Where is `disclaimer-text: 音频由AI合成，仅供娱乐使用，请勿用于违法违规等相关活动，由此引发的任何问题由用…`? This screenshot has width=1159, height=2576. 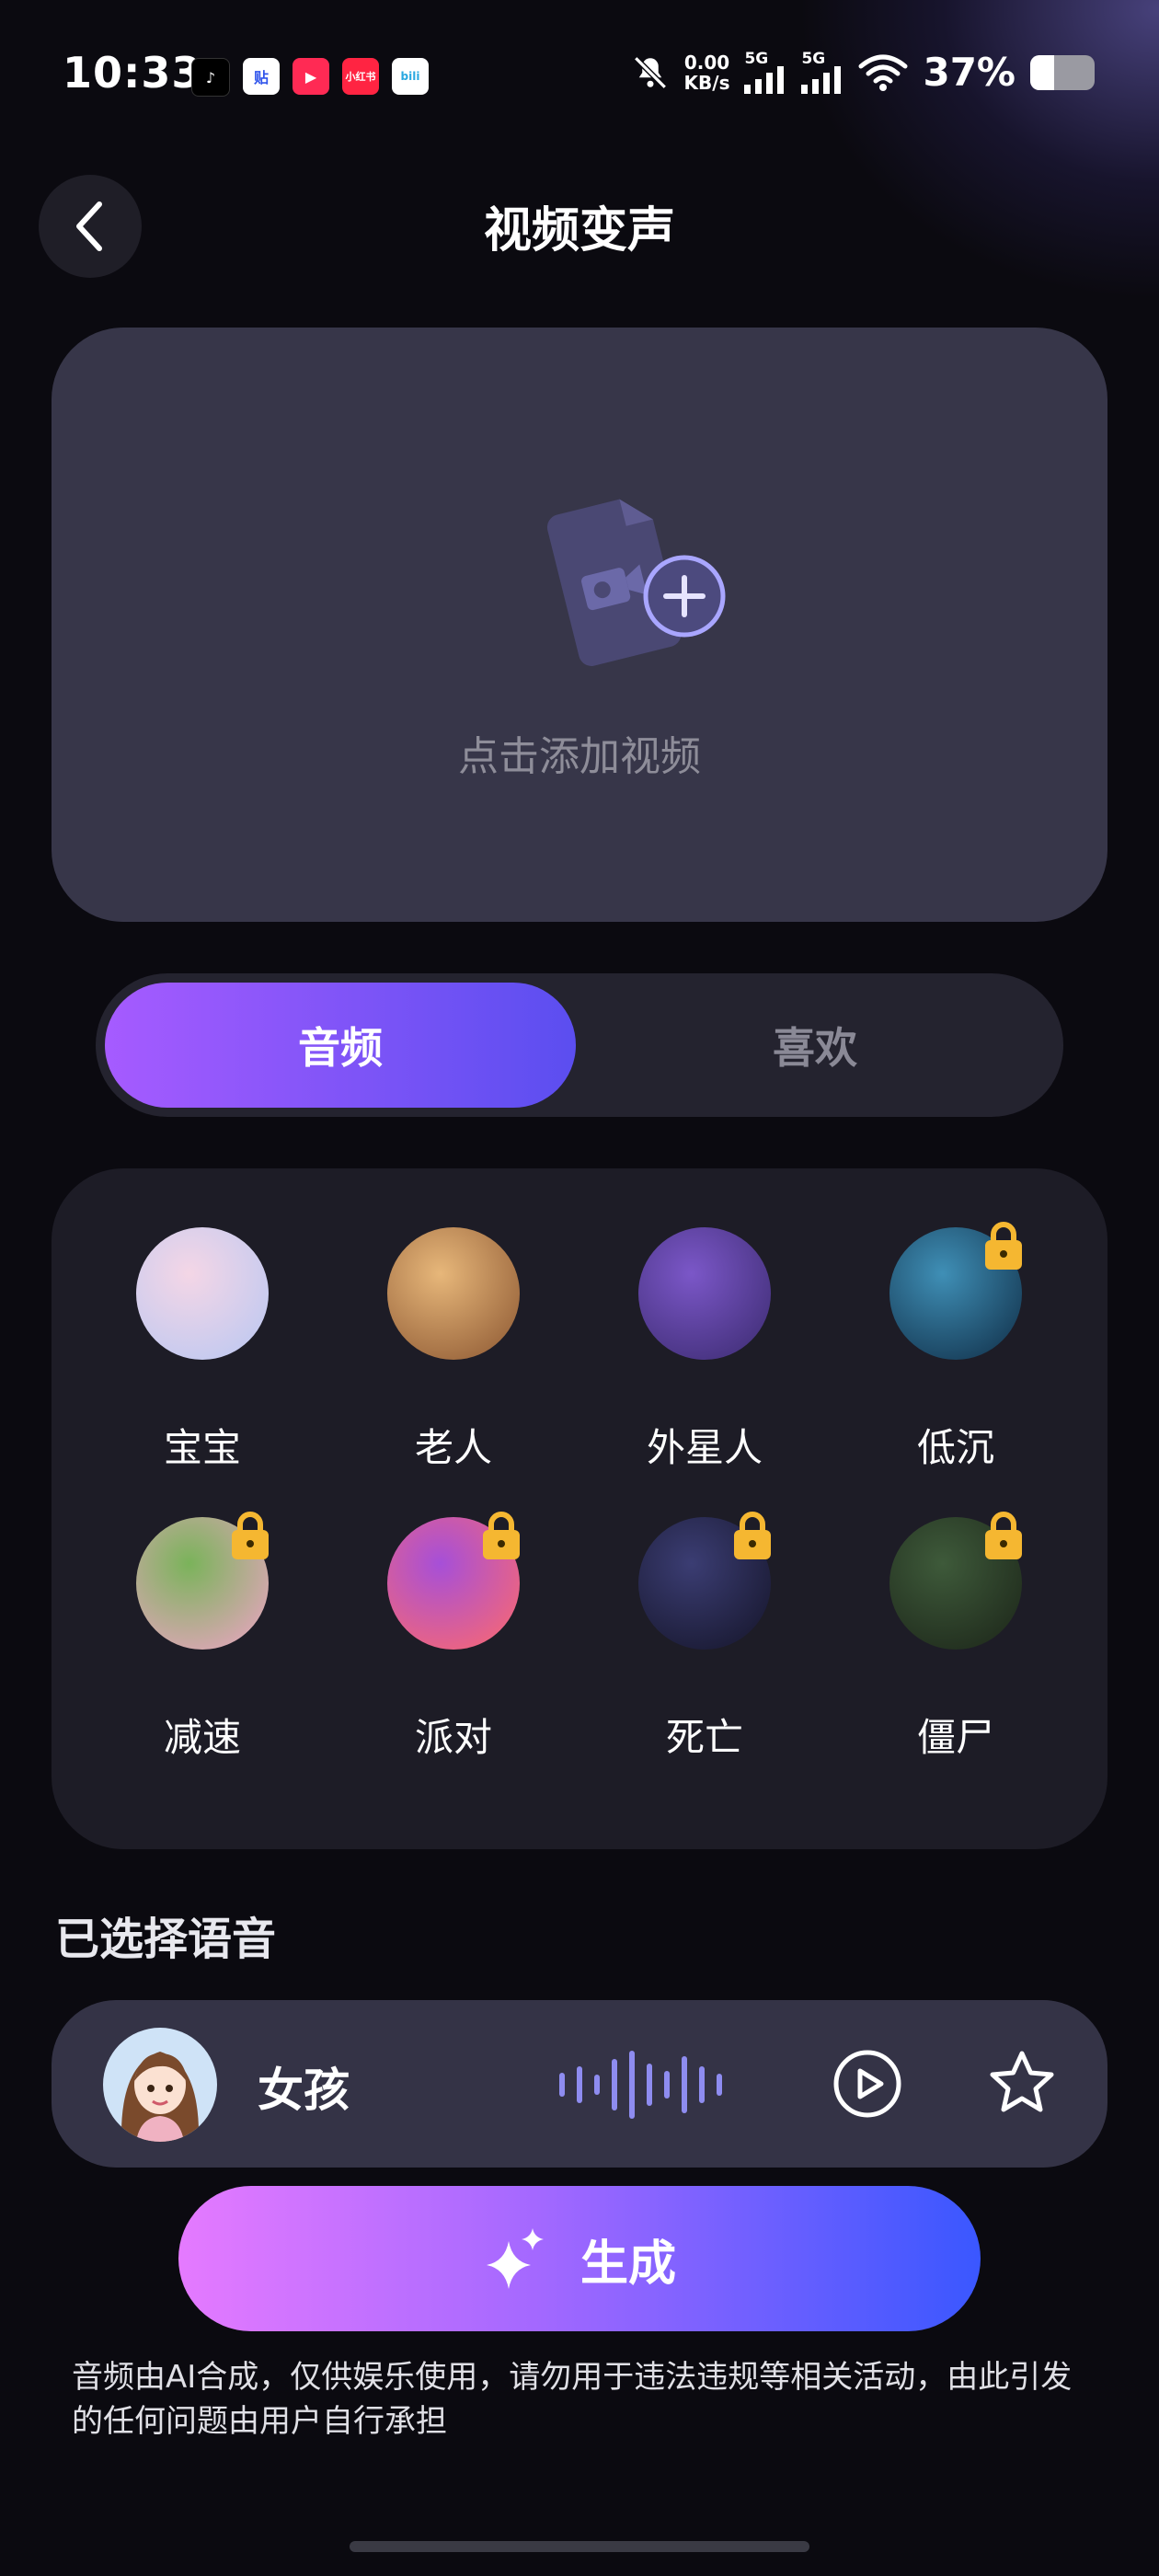 disclaimer-text: 音频由AI合成，仅供娱乐使用，请勿用于违法违规等相关活动，由此引发的任何问题由用… is located at coordinates (572, 2399).